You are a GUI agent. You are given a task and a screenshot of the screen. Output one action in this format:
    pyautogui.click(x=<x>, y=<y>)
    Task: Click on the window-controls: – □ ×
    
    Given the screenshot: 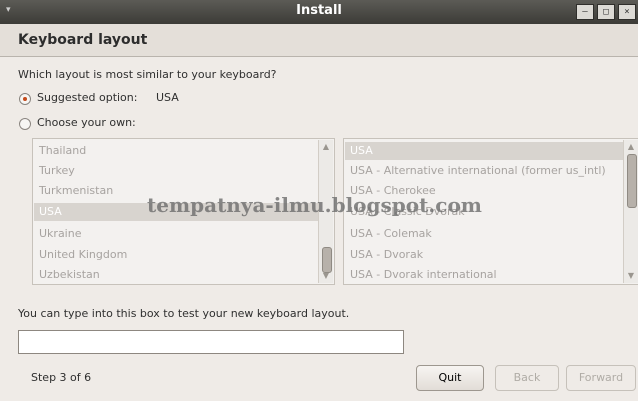 What is the action you would take?
    pyautogui.click(x=606, y=12)
    